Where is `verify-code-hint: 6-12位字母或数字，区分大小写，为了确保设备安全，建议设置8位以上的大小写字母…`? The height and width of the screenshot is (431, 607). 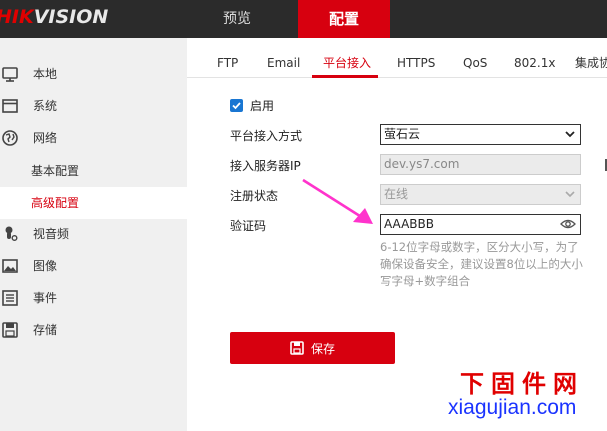 verify-code-hint: 6-12位字母或数字，区分大小写，为了确保设备安全，建议设置8位以上的大小写字母… is located at coordinates (481, 264).